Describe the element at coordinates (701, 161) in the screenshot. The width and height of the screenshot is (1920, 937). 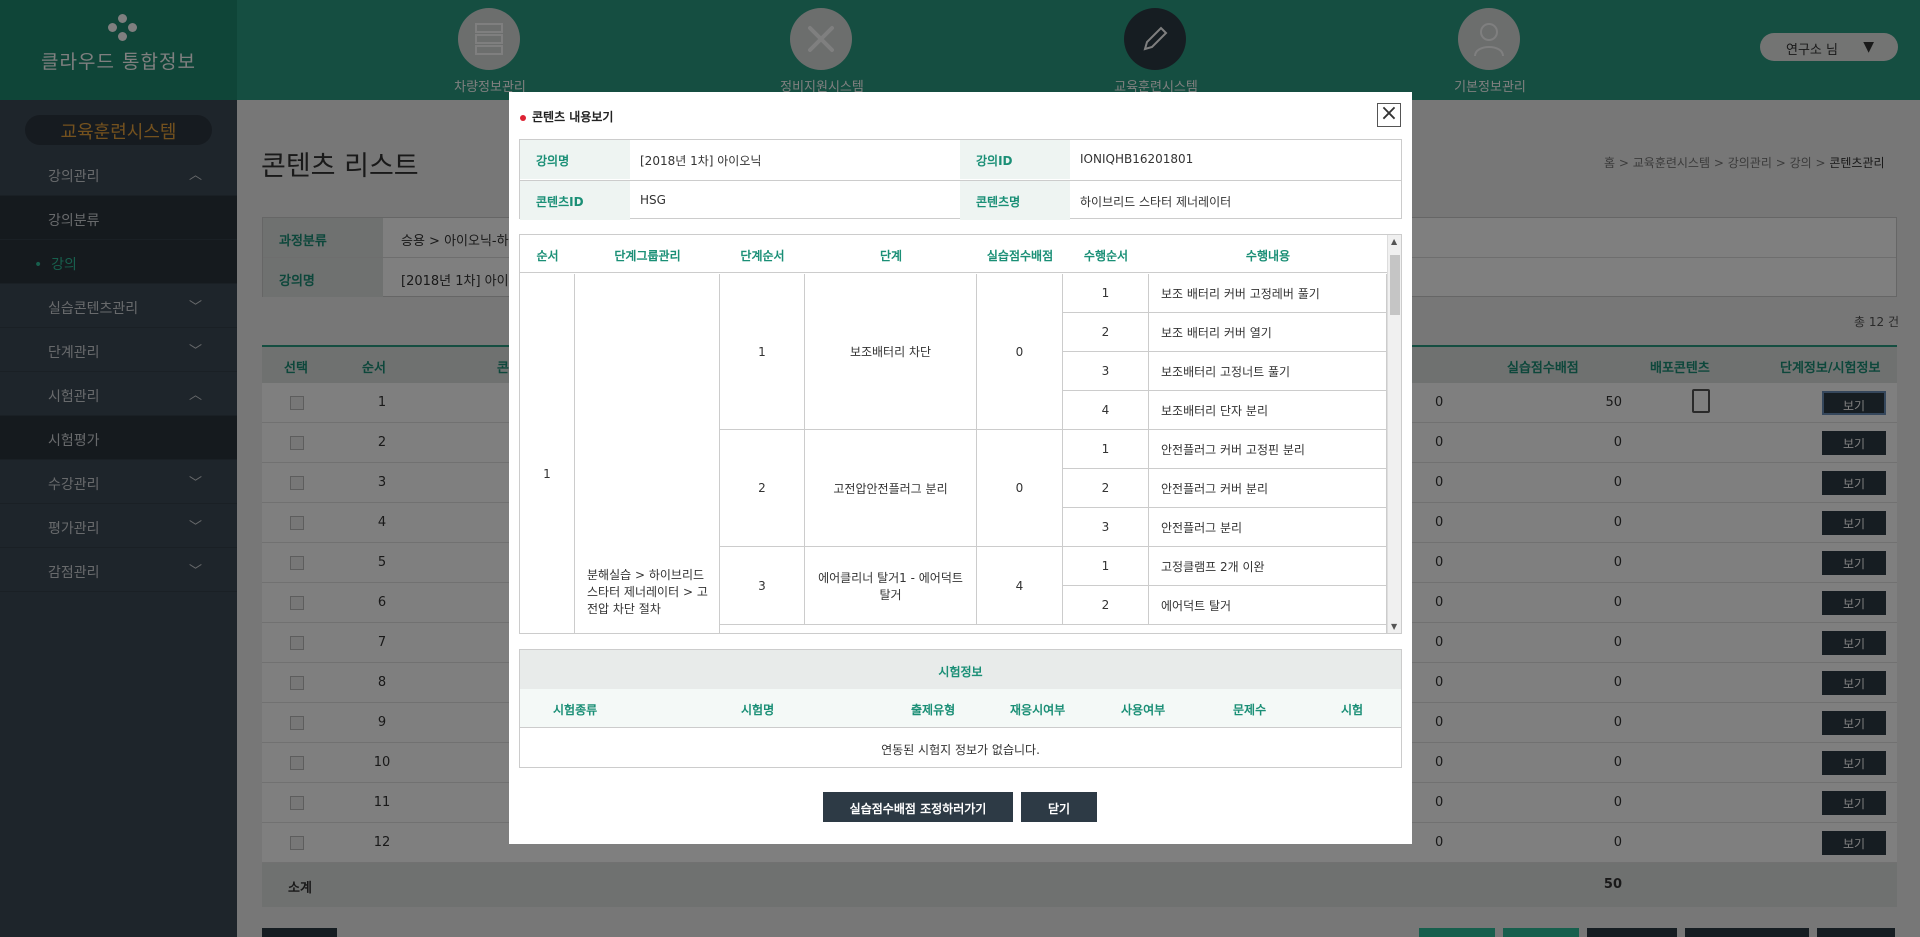
I see `info-value: [2018년 1차] 아이오닉` at that location.